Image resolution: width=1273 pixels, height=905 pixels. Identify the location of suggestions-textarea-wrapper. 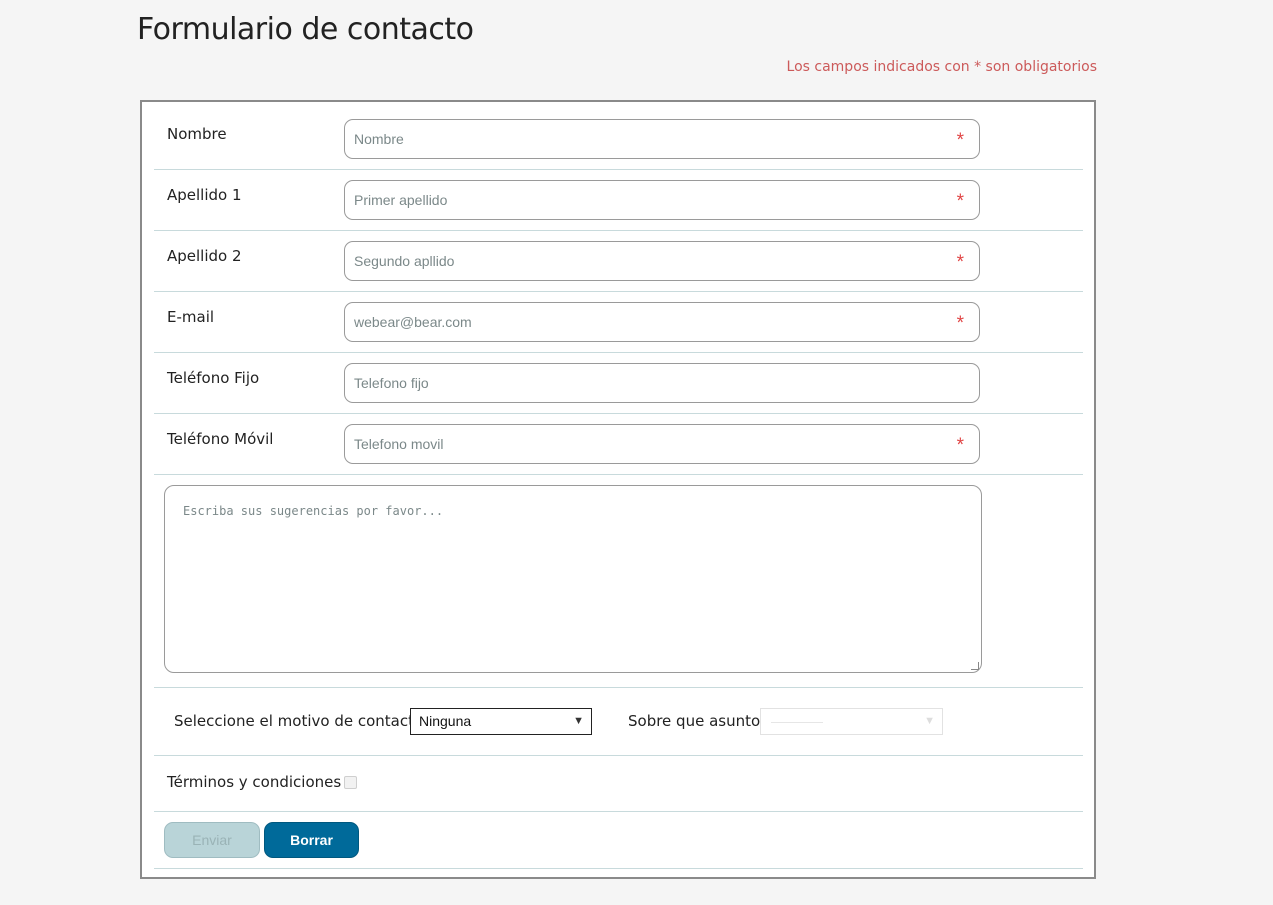
(573, 579).